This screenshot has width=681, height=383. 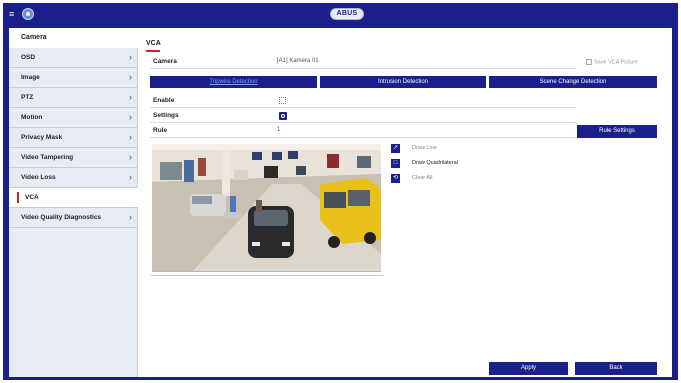 I want to click on tab-scene-change-detection: Scene Change Detection, so click(x=573, y=82).